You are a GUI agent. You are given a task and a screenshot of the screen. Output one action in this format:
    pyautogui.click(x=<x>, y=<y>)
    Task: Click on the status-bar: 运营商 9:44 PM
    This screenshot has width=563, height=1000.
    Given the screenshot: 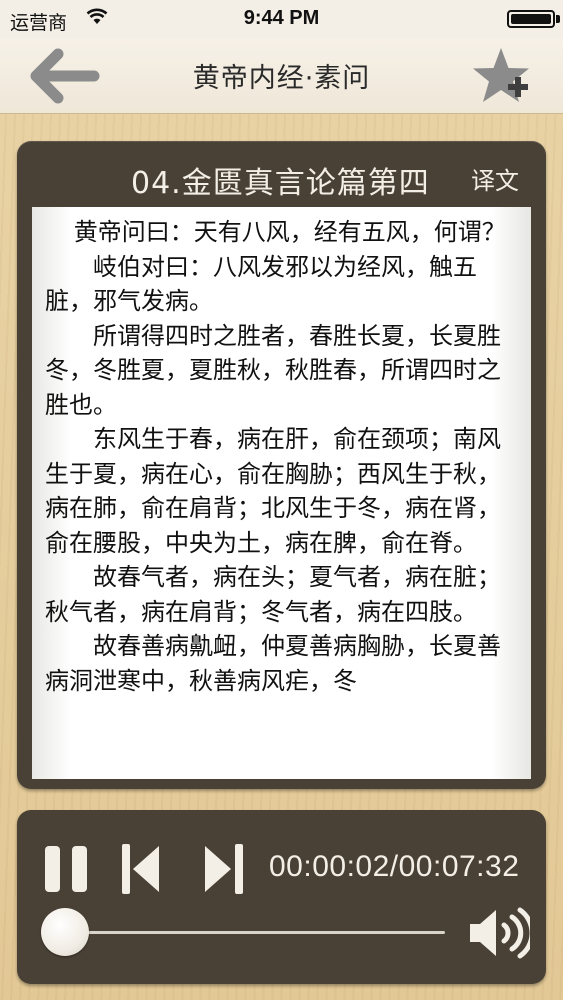 What is the action you would take?
    pyautogui.click(x=281, y=19)
    